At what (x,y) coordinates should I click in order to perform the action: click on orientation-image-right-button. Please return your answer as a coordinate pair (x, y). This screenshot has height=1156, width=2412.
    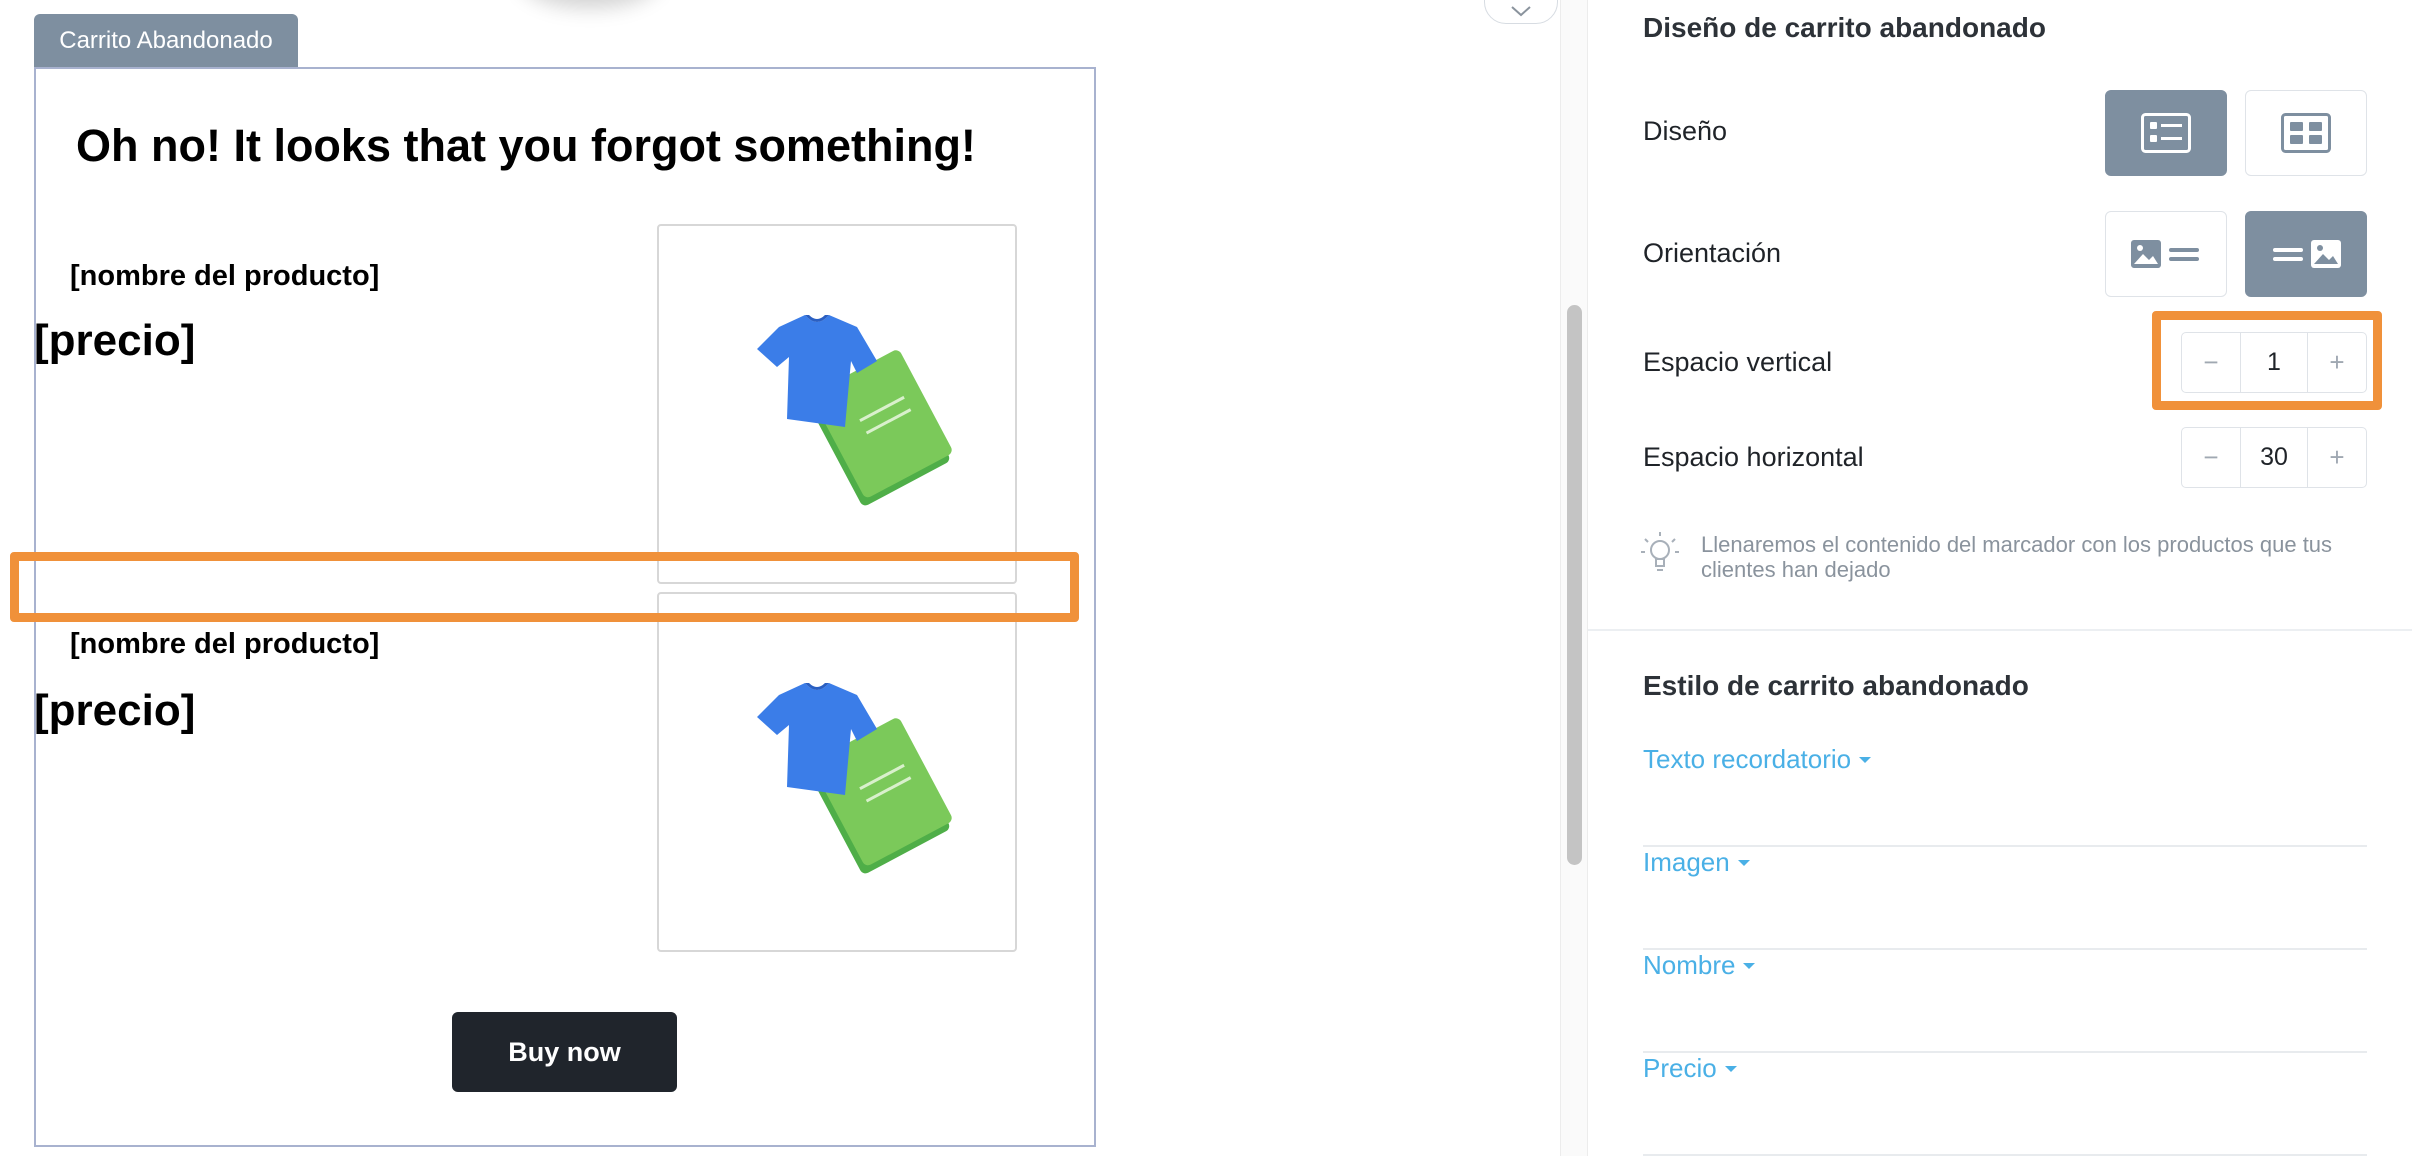
    Looking at the image, I should click on (2306, 254).